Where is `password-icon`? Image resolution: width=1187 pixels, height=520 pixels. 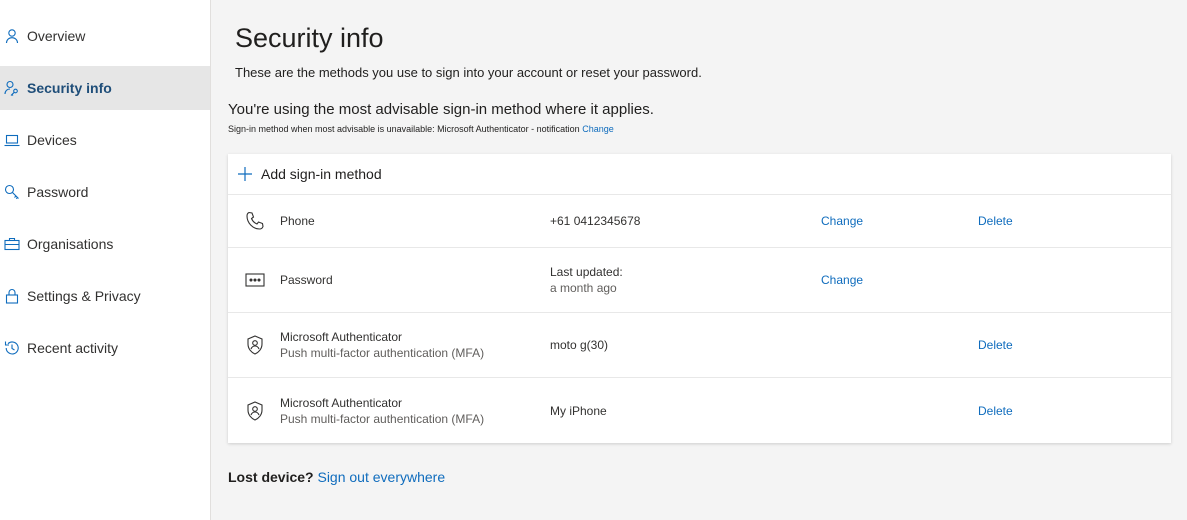
password-icon is located at coordinates (255, 280).